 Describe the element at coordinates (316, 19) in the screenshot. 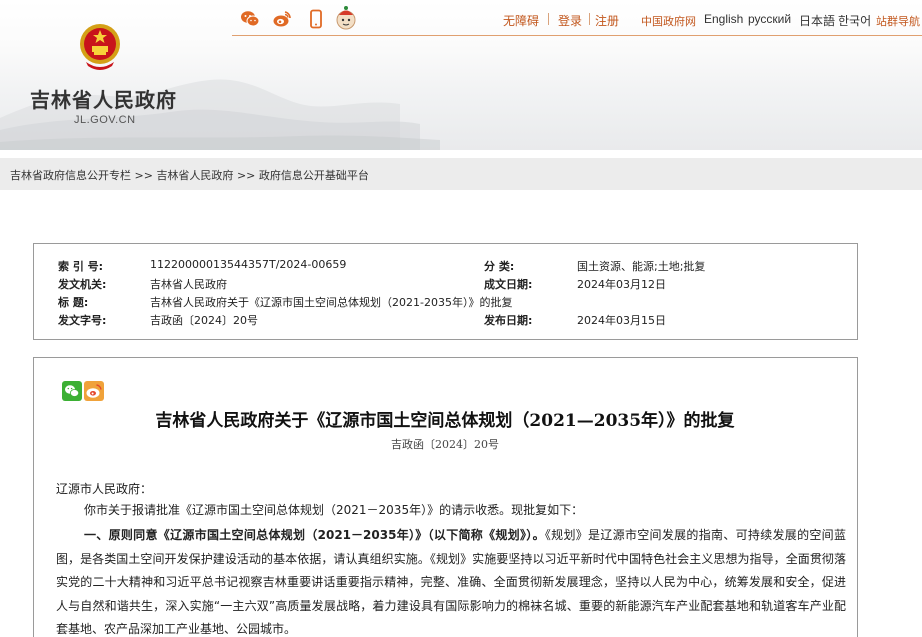

I see `mobile-icon` at that location.